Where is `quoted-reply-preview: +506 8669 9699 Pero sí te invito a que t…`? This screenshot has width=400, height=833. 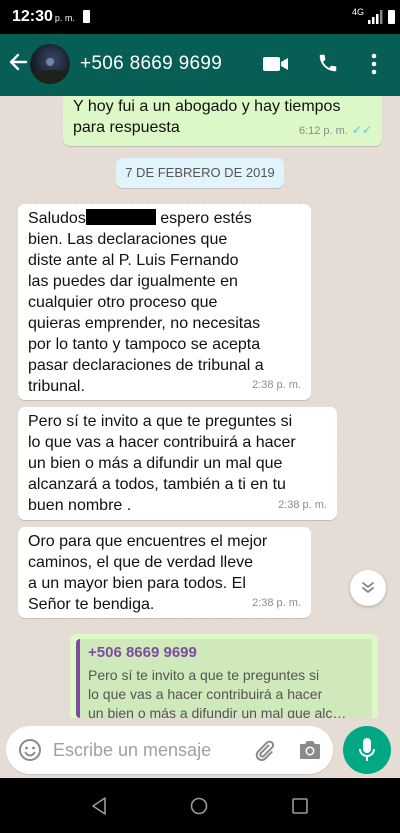
quoted-reply-preview: +506 8669 9699 Pero sí te invito a que t… is located at coordinates (224, 676).